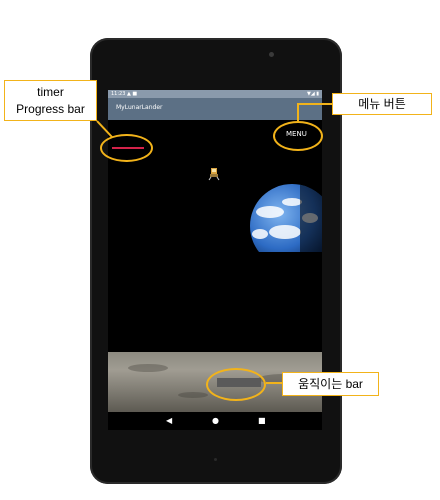 The height and width of the screenshot is (500, 440). What do you see at coordinates (382, 104) in the screenshot?
I see `menu-annotation-label: 메뉴 버튼` at bounding box center [382, 104].